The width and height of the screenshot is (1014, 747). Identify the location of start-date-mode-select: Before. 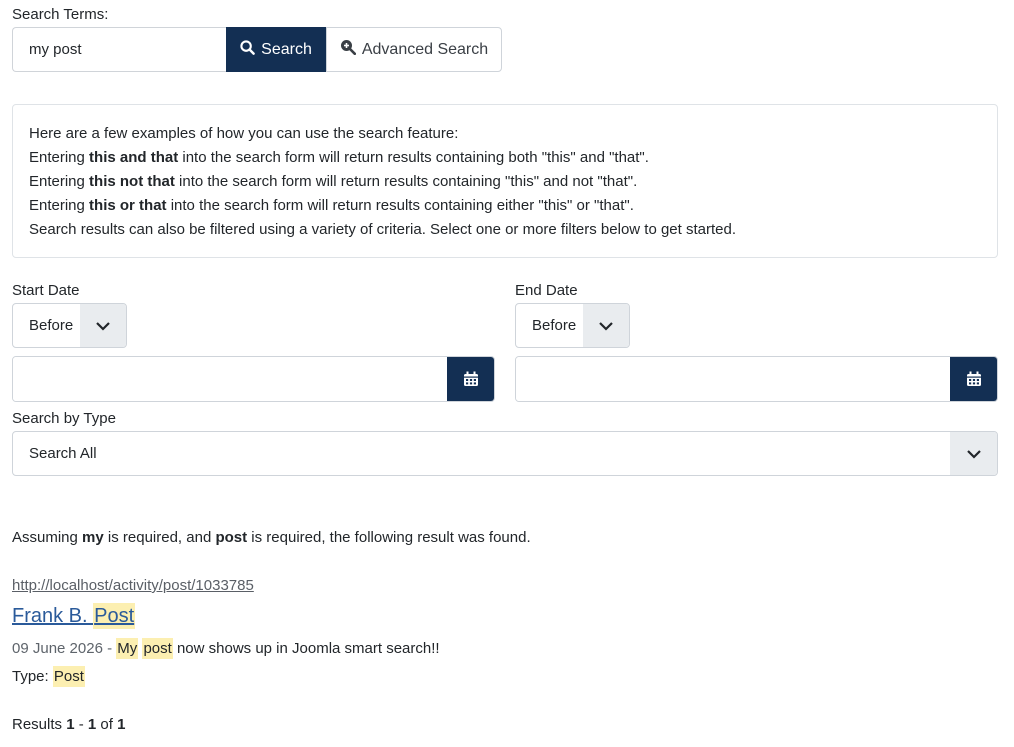
(69, 325).